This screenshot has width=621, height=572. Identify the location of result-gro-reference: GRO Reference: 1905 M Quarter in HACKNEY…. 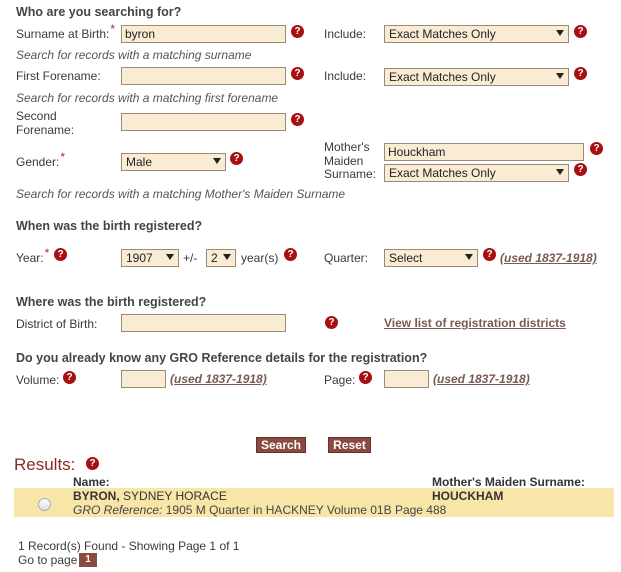
(259, 510).